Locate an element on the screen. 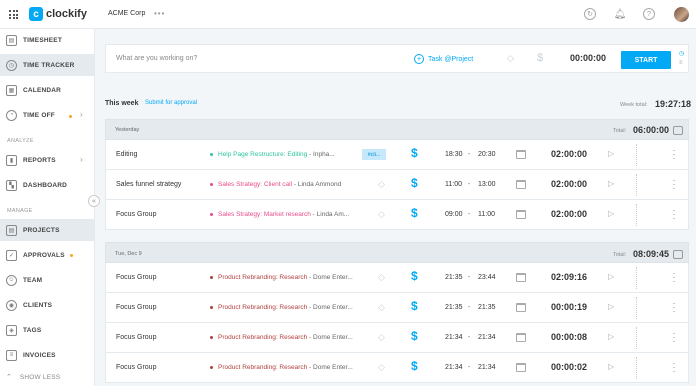 The image size is (696, 386). workspace-name: ACME Corp is located at coordinates (126, 13).